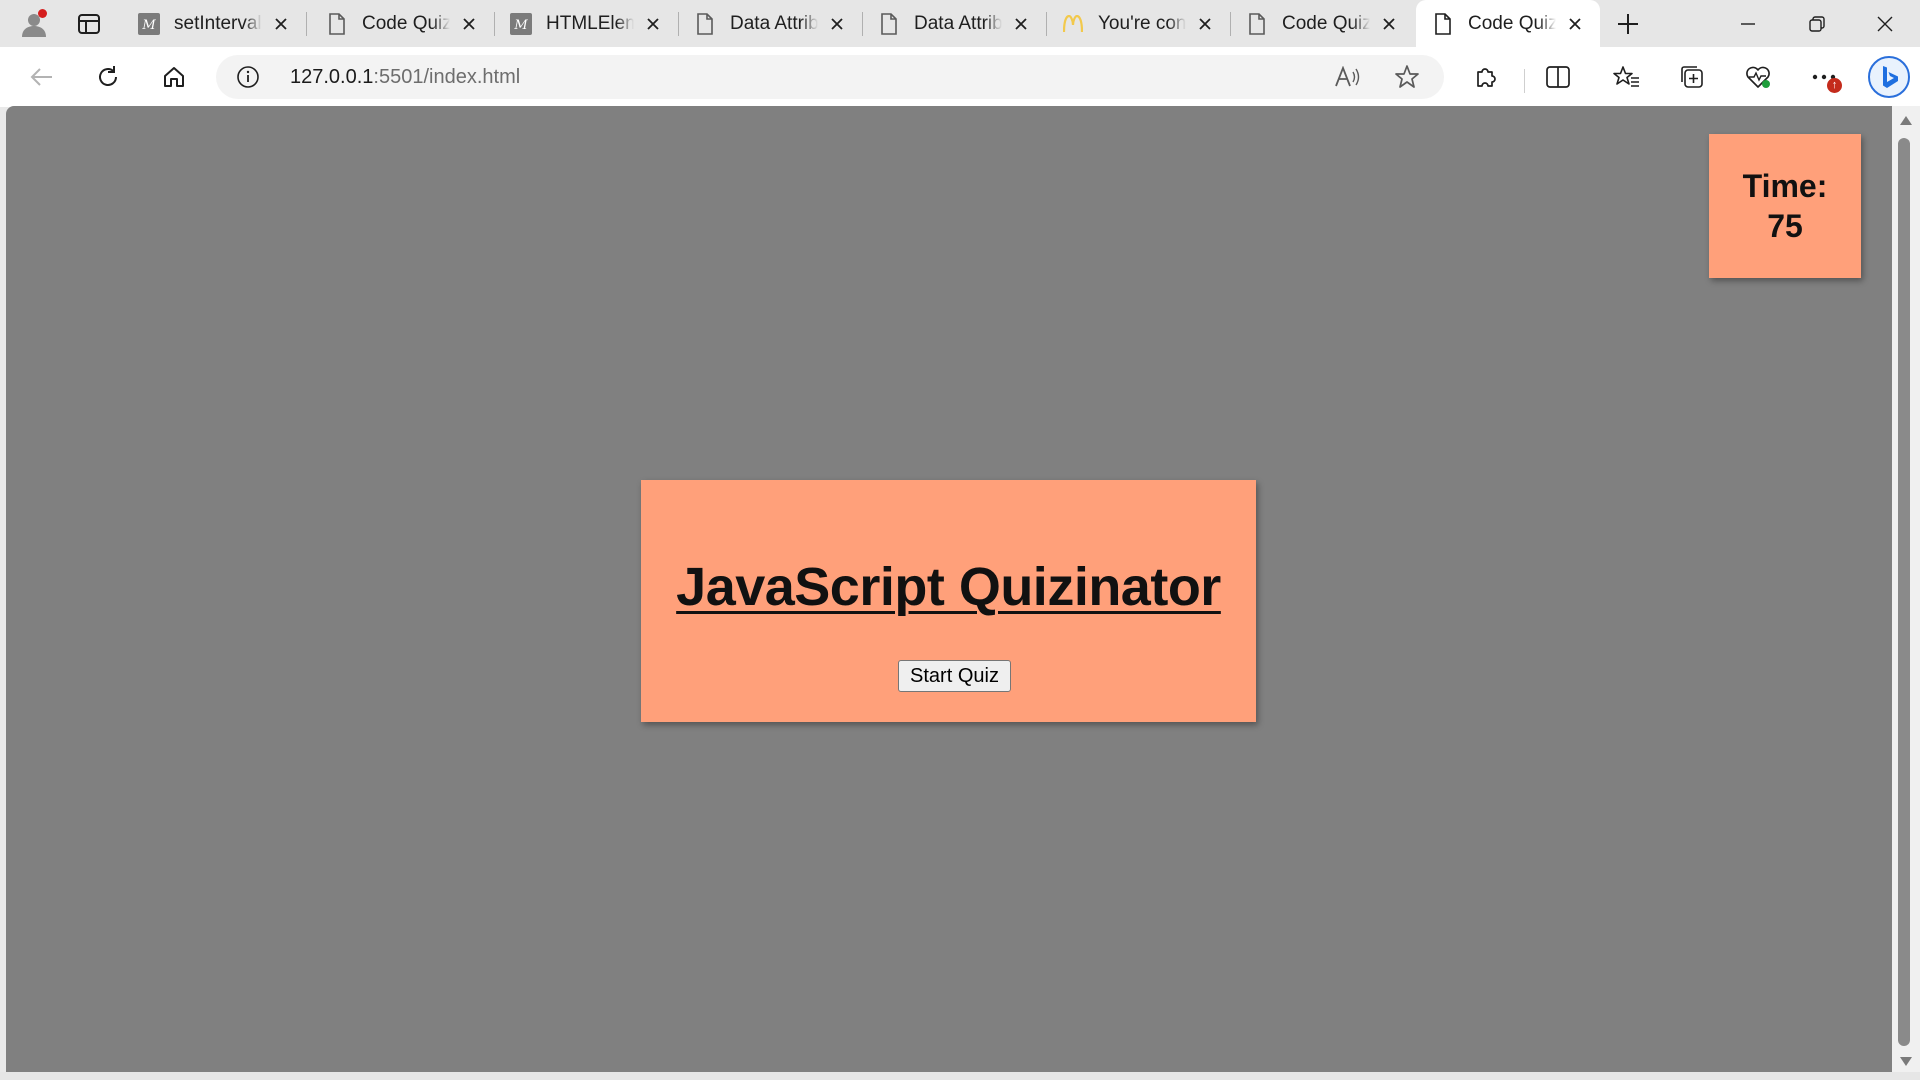  I want to click on collections-button, so click(1692, 77).